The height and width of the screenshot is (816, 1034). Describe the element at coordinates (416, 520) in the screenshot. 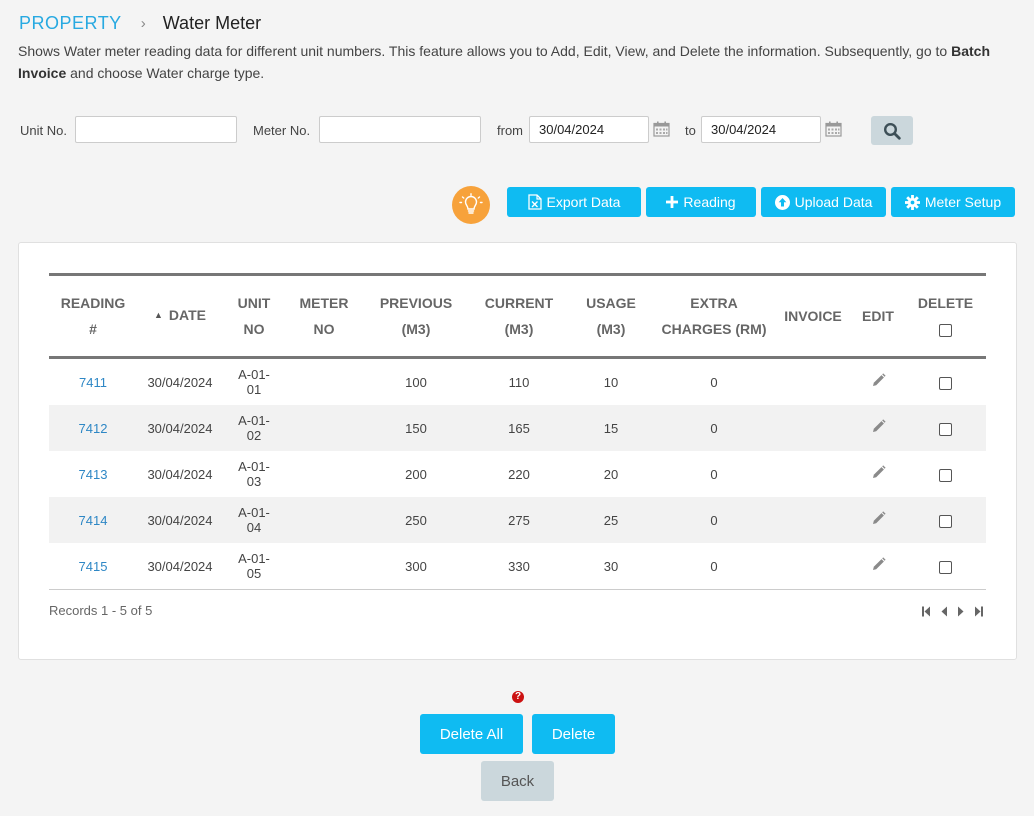

I see `previous-cell: 250` at that location.